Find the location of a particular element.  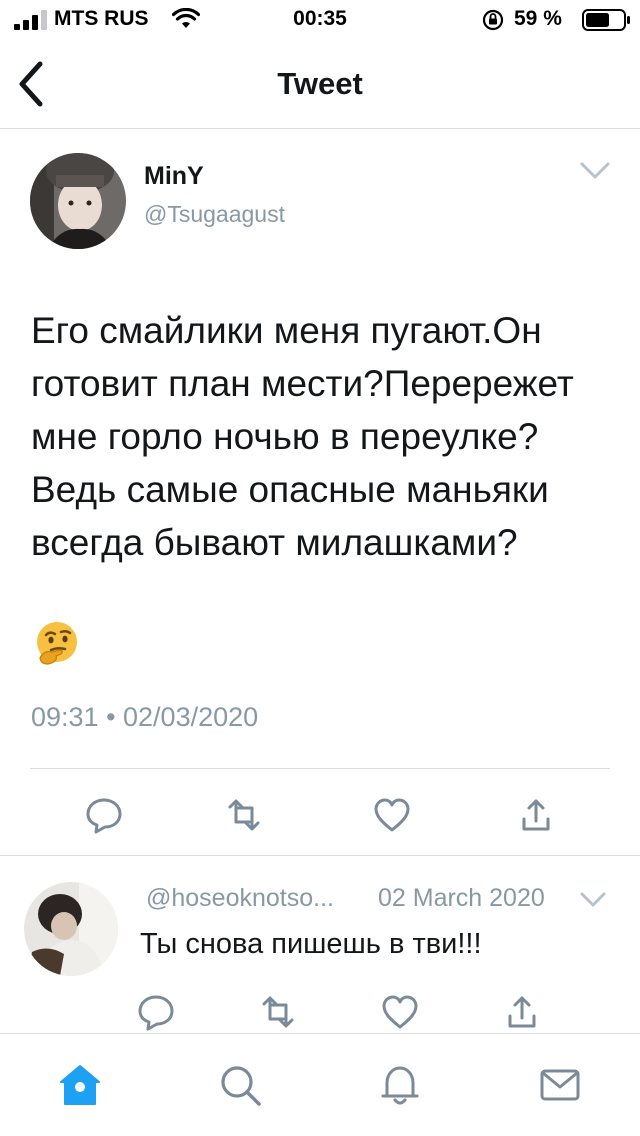

reply-avatar is located at coordinates (71, 929).